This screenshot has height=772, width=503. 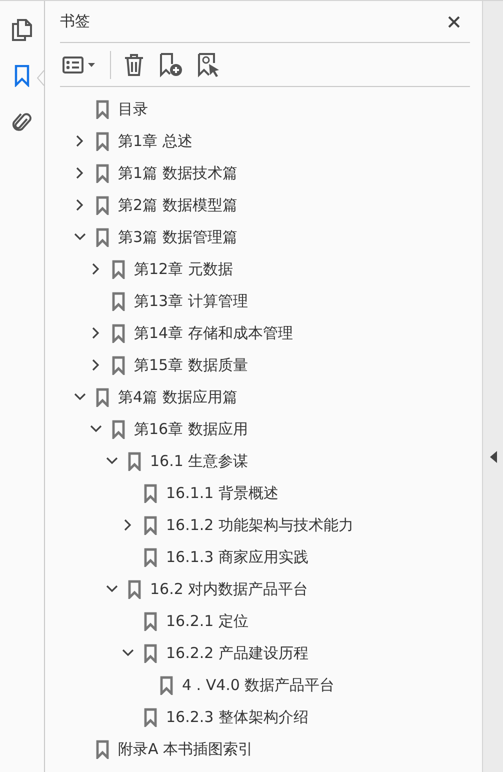 I want to click on bookmark-item: 第13章 计算管理, so click(x=191, y=301).